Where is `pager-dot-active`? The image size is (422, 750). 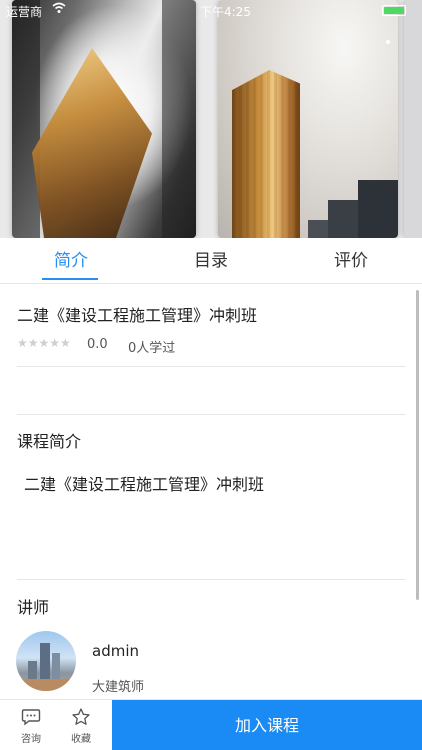 pager-dot-active is located at coordinates (388, 42).